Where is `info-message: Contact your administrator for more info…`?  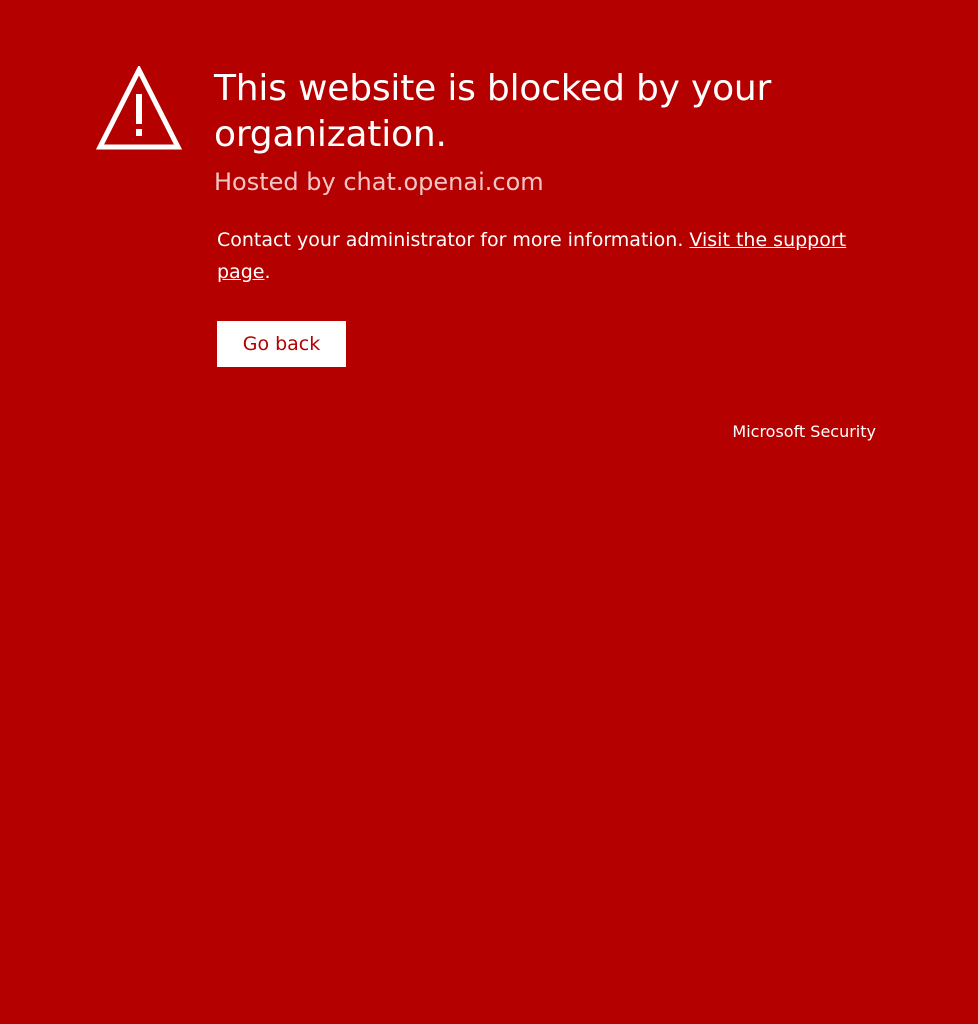
info-message: Contact your administrator for more info… is located at coordinates (537, 256).